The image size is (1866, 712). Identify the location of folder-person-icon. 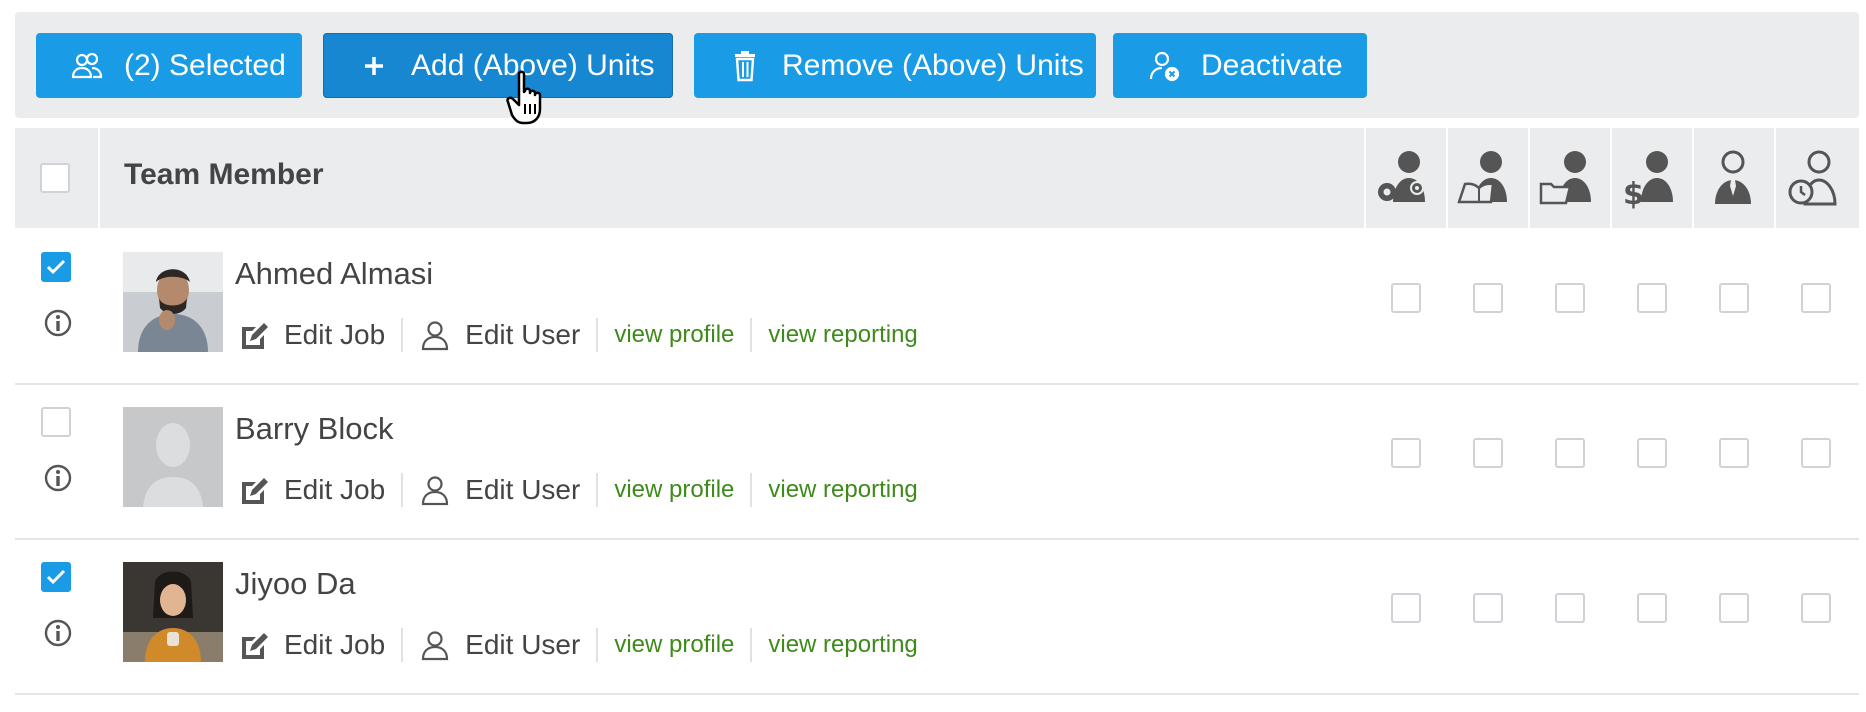
(1565, 178).